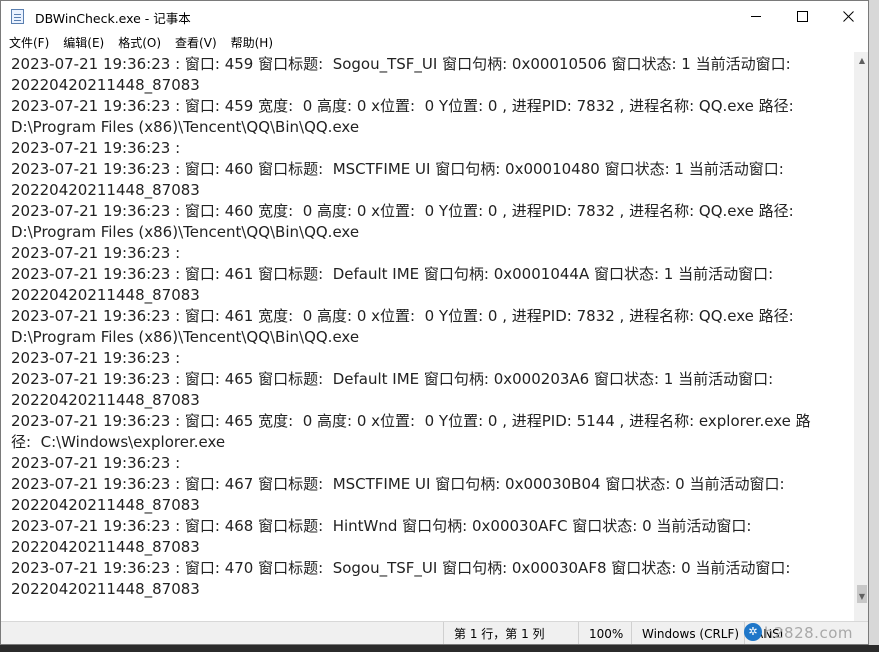 The image size is (879, 652). What do you see at coordinates (687, 633) in the screenshot?
I see `status-line-ending: Windows (CRLF)` at bounding box center [687, 633].